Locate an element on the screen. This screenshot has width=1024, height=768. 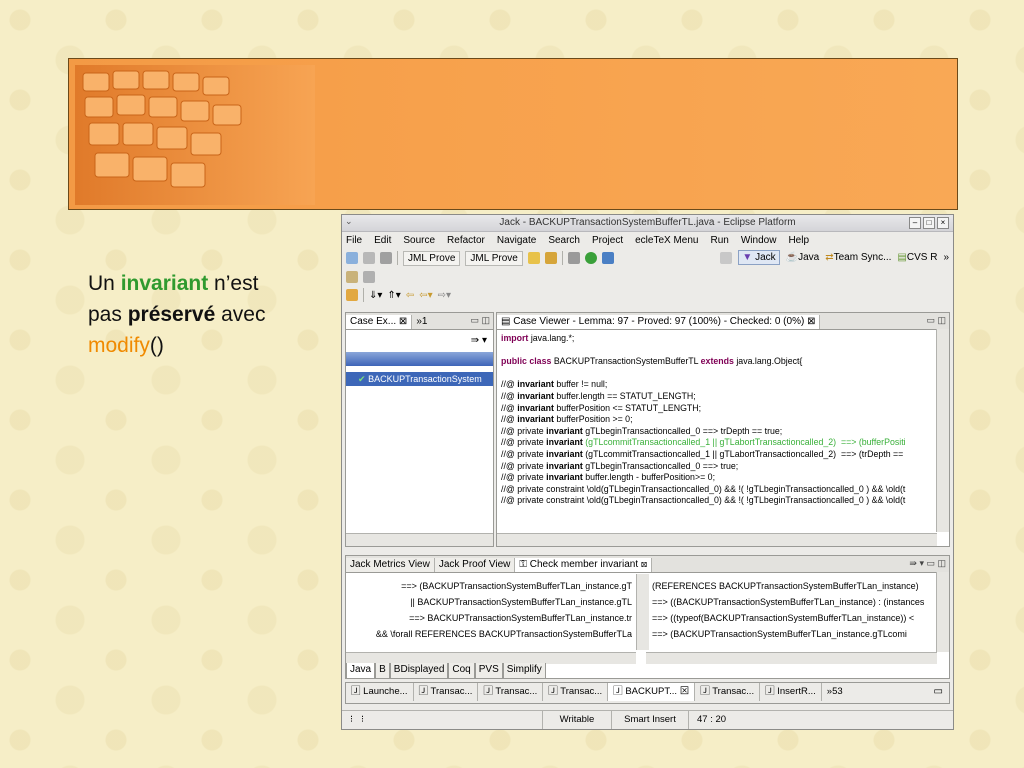
menu-window: Window is located at coordinates (759, 240).